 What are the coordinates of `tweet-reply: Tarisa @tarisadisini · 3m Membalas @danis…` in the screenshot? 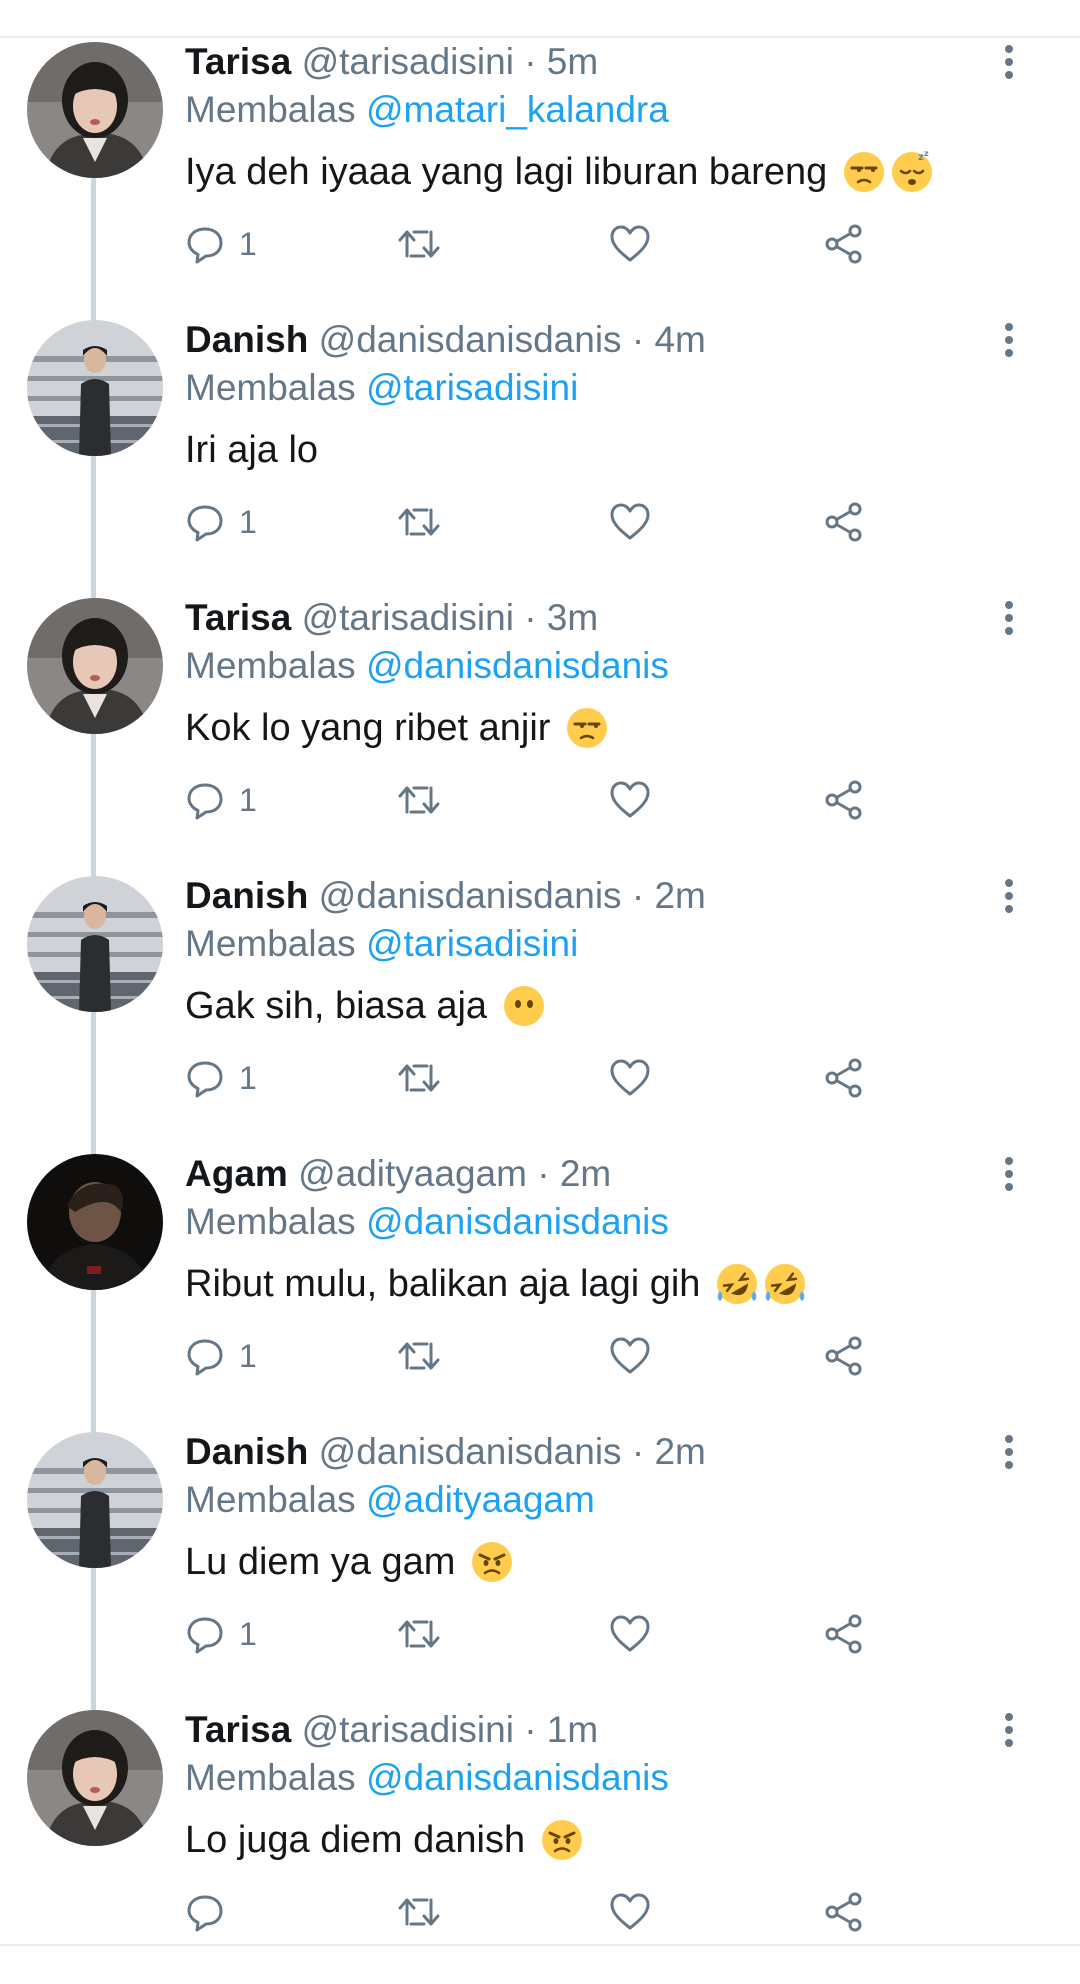 It's located at (540, 733).